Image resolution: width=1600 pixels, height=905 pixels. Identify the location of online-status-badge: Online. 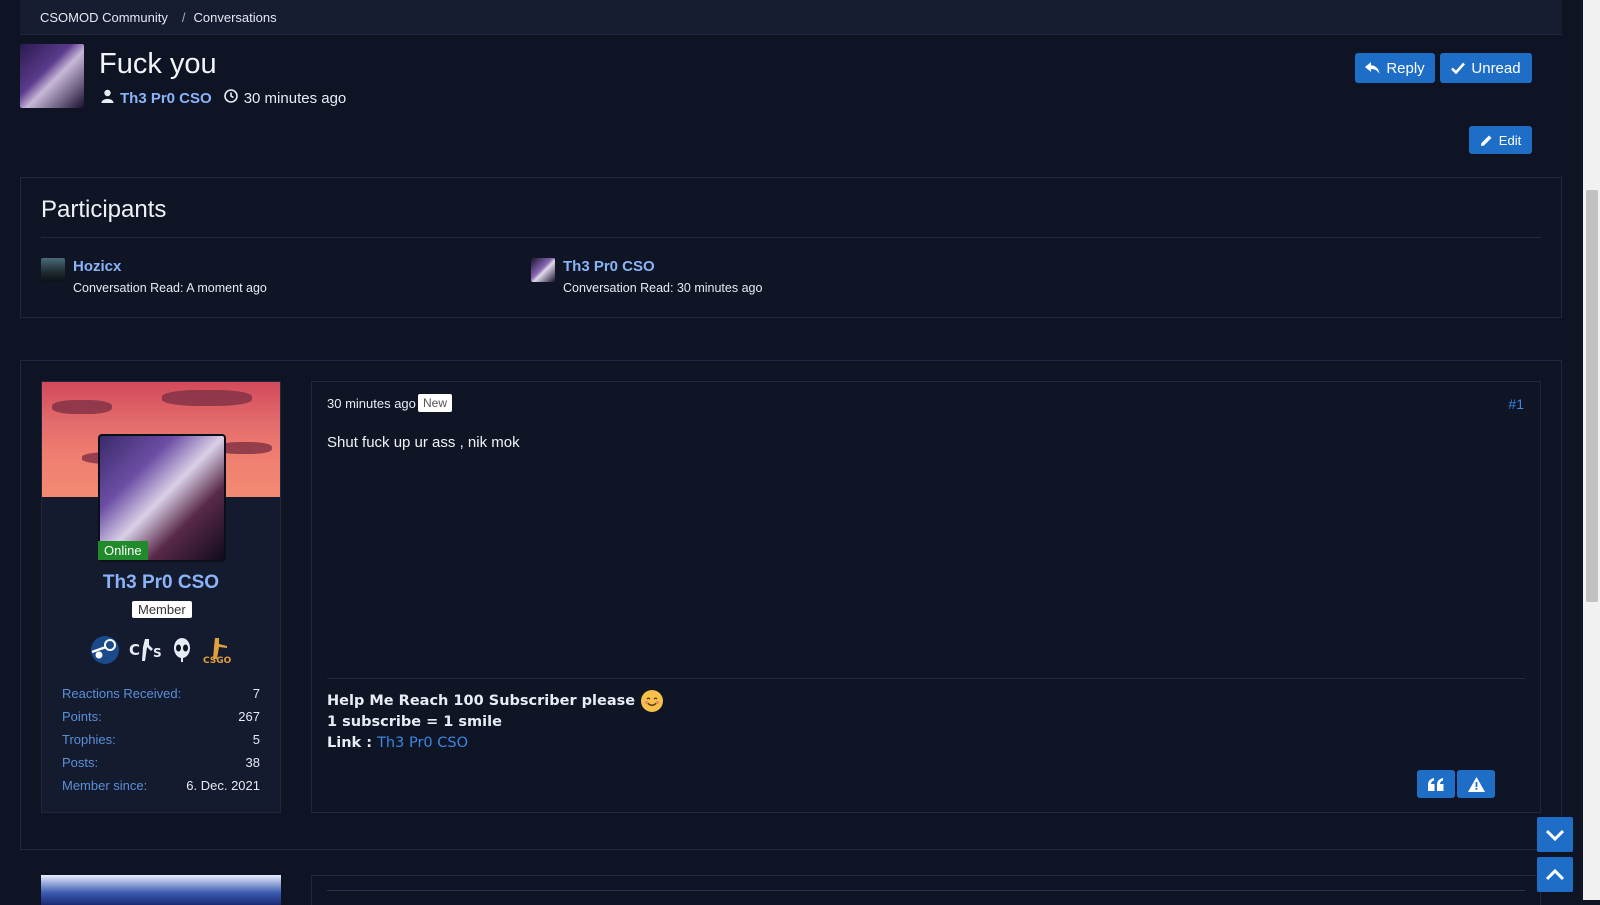
(123, 550).